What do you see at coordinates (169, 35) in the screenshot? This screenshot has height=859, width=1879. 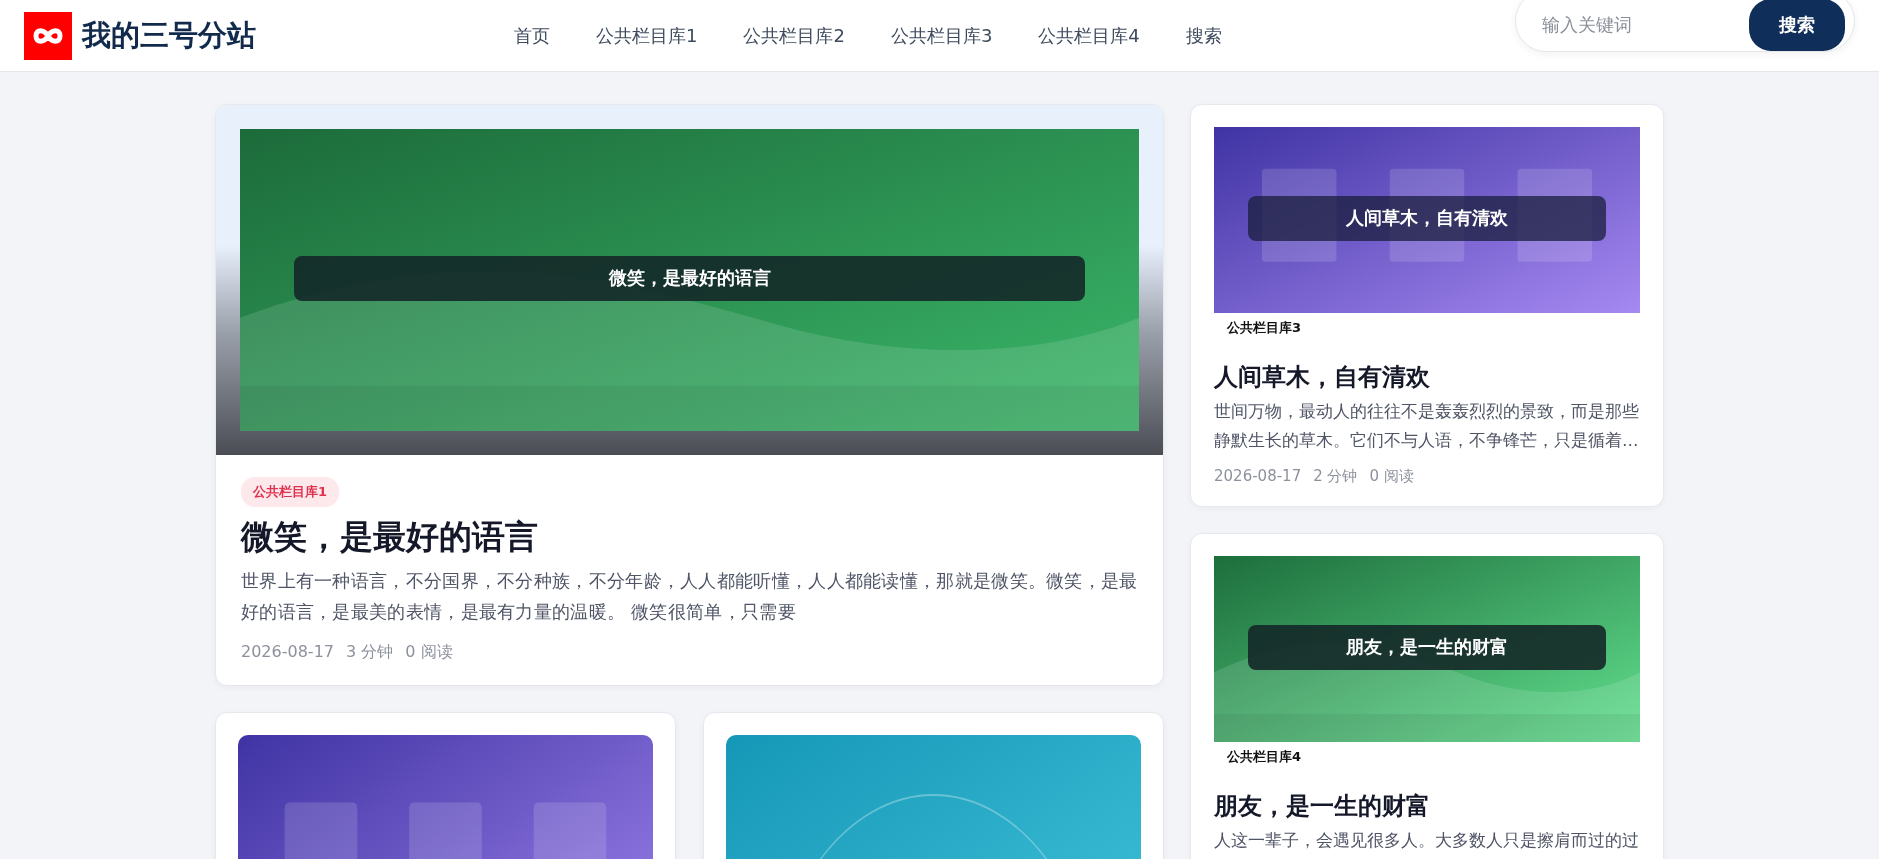 I see `site-title: 我的三号分站` at bounding box center [169, 35].